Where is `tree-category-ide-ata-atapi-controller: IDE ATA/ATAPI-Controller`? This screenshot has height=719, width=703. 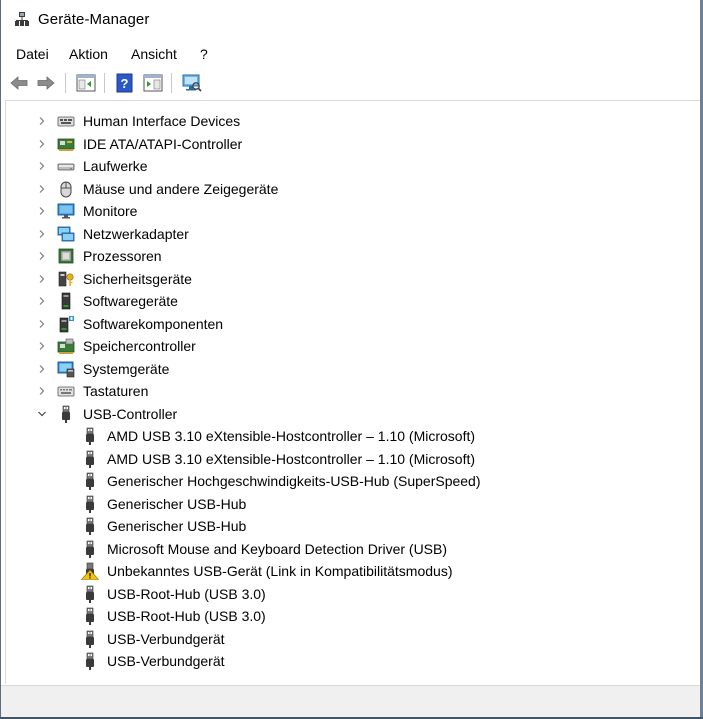 tree-category-ide-ata-atapi-controller: IDE ATA/ATAPI-Controller is located at coordinates (351, 144).